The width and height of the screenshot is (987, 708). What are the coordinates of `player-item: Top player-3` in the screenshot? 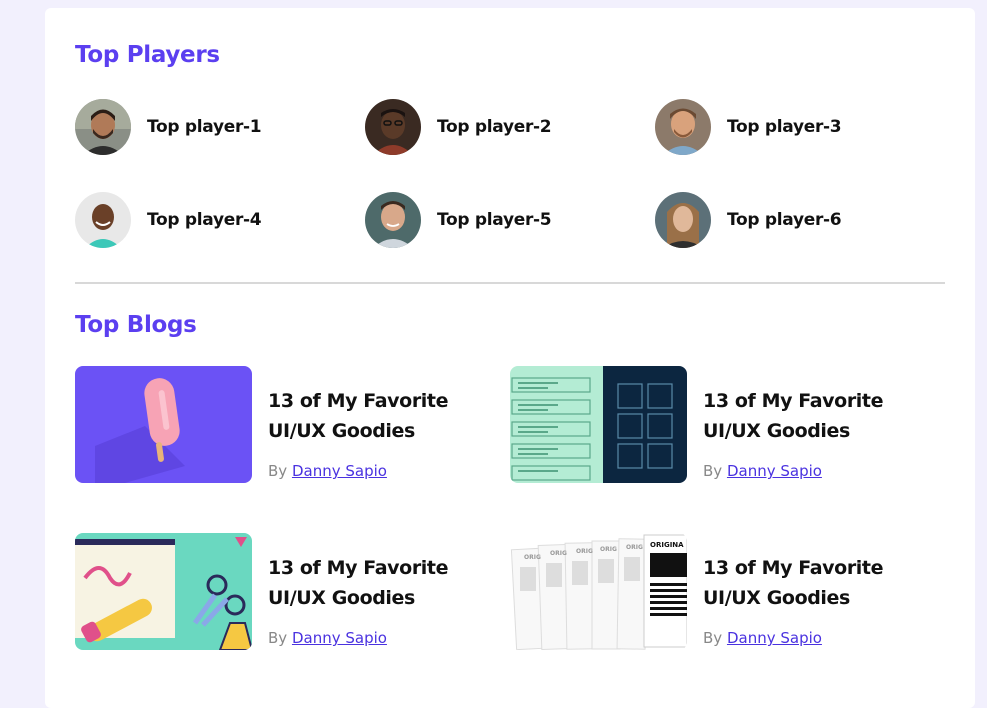 It's located at (748, 127).